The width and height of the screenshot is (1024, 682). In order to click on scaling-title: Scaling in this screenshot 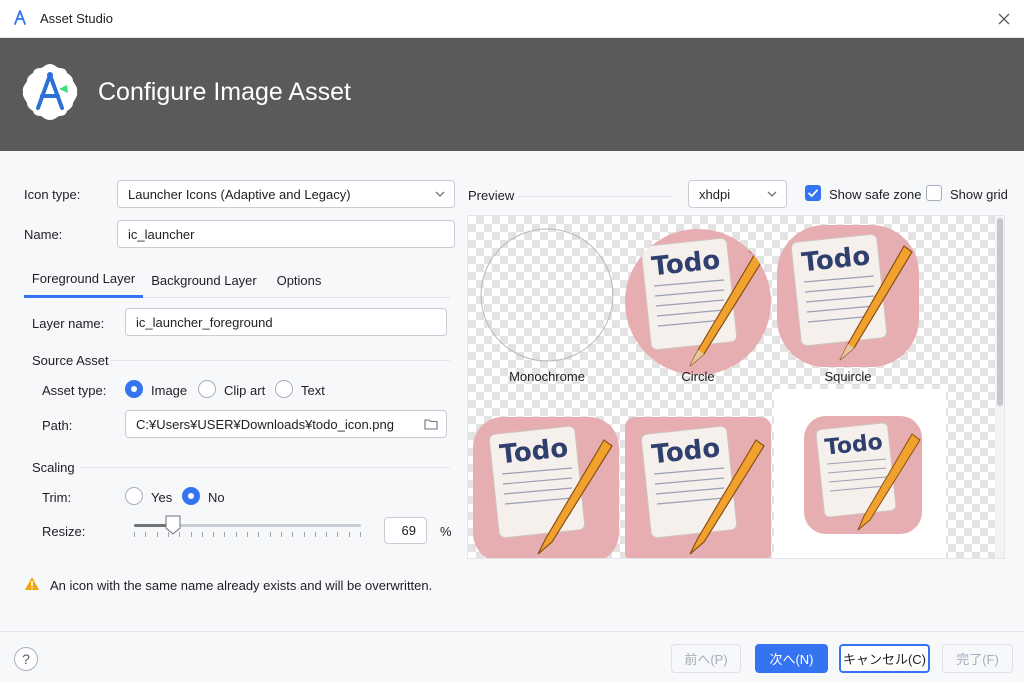, I will do `click(53, 467)`.